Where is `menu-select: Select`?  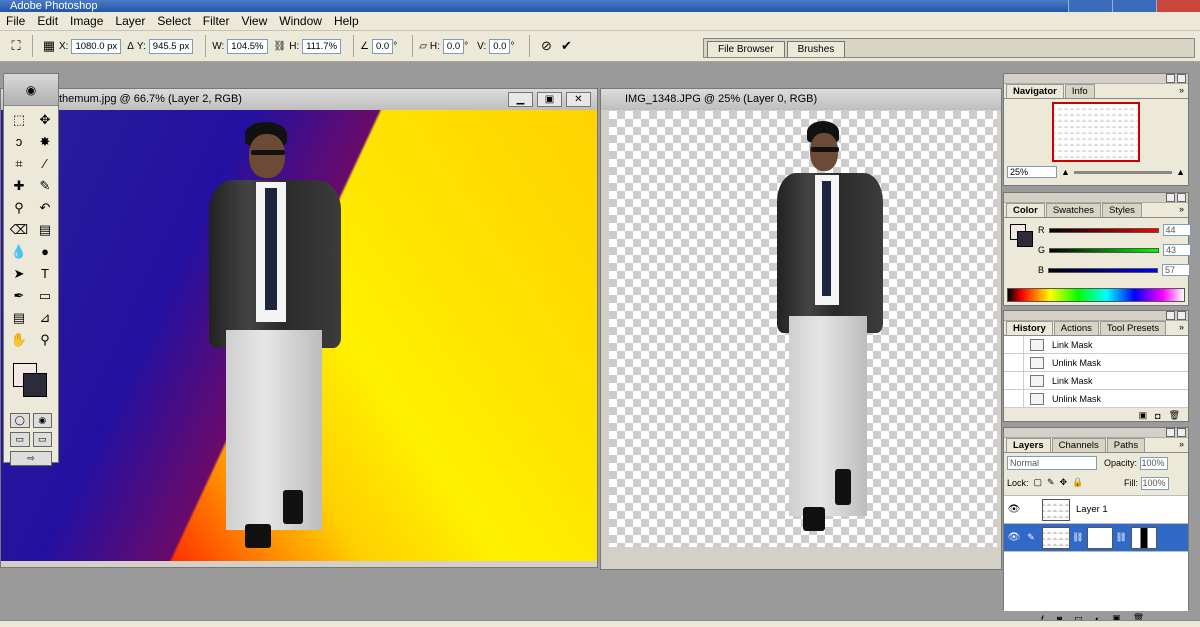
menu-select: Select is located at coordinates (173, 21).